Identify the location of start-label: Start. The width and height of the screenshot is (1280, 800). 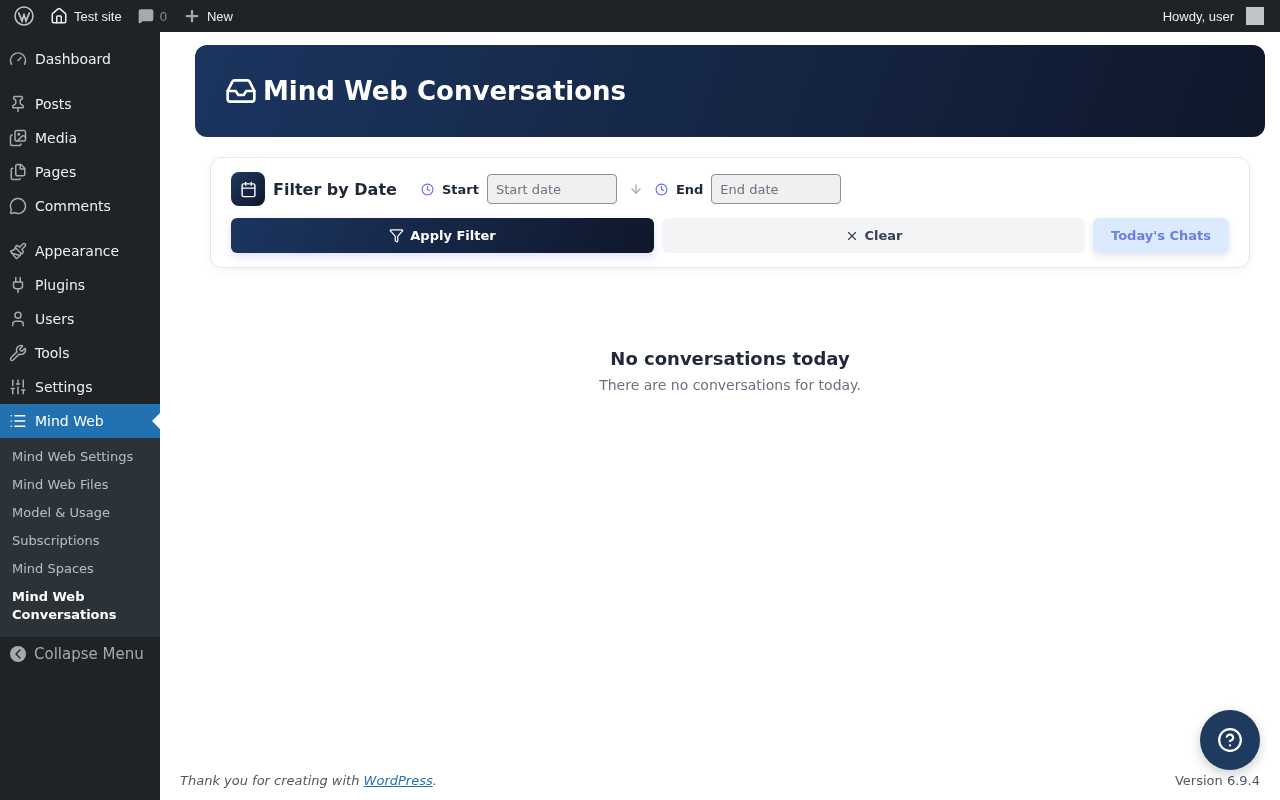
(460, 189).